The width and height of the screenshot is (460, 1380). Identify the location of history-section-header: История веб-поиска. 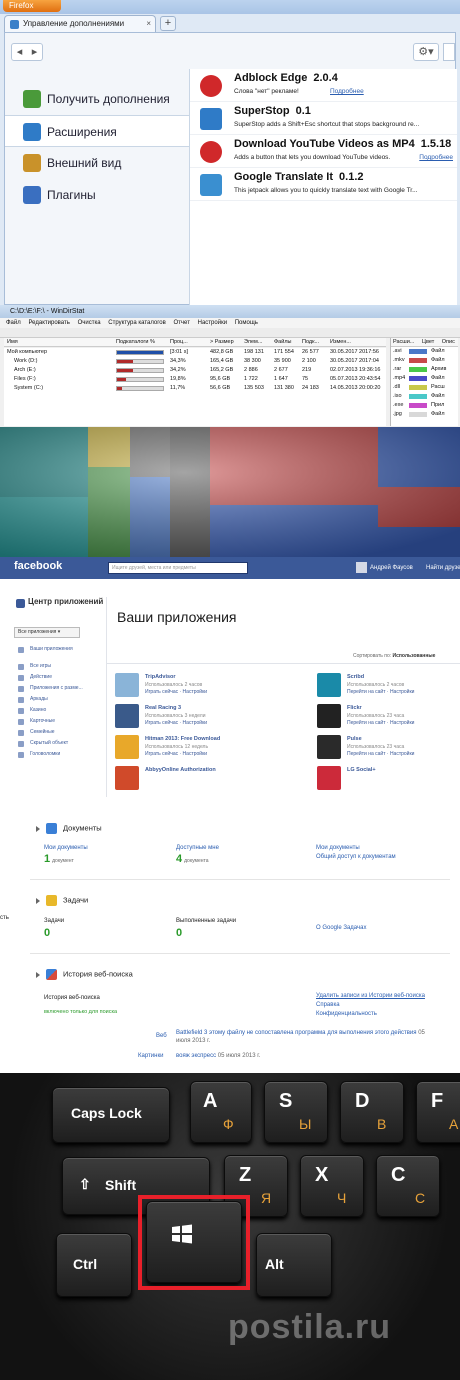
(84, 974).